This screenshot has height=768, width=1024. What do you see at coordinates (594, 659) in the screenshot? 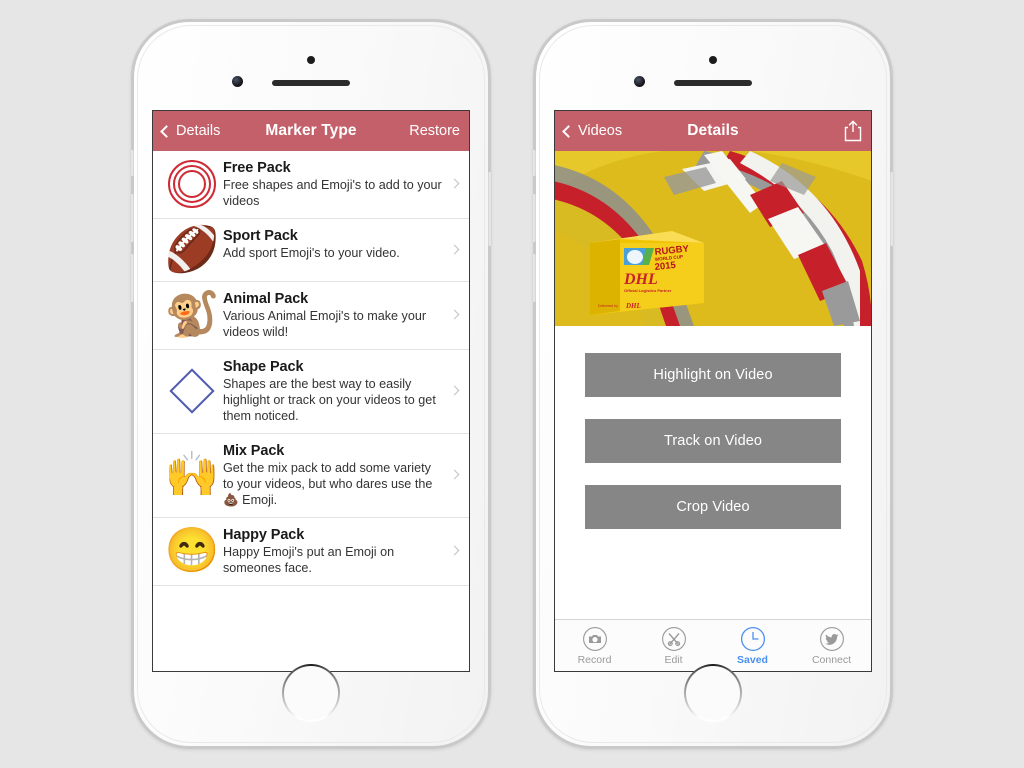
I see `tab-label: Record` at bounding box center [594, 659].